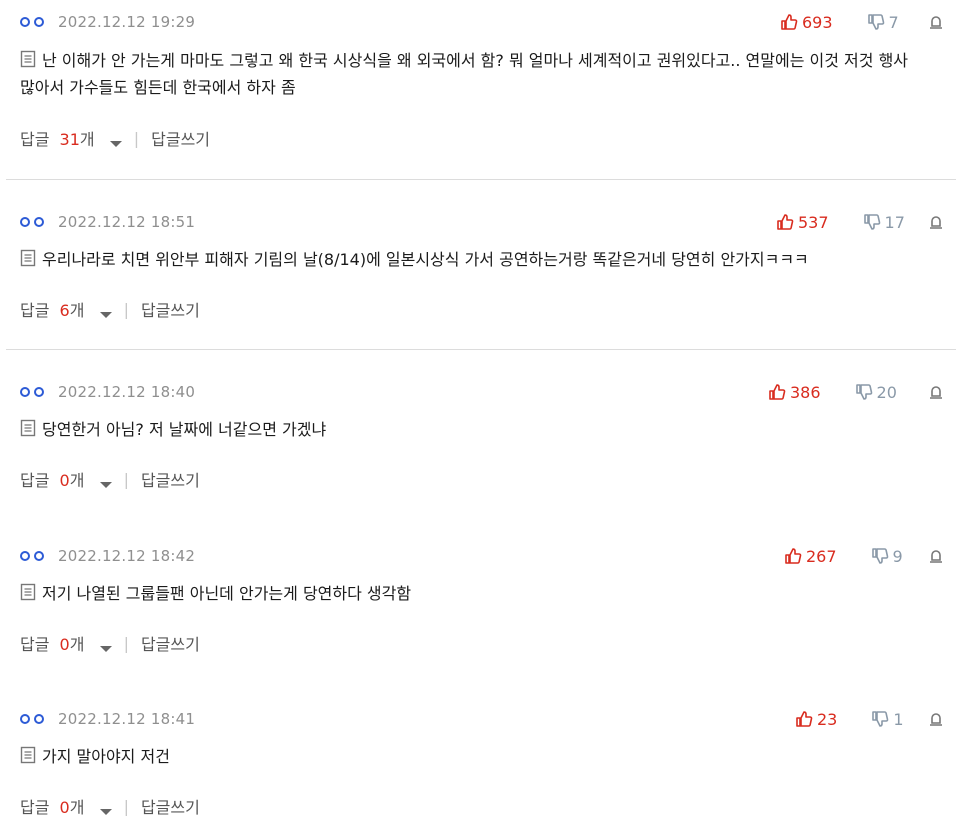  I want to click on comment-timestamp: 2022.12.12 18:42, so click(127, 556).